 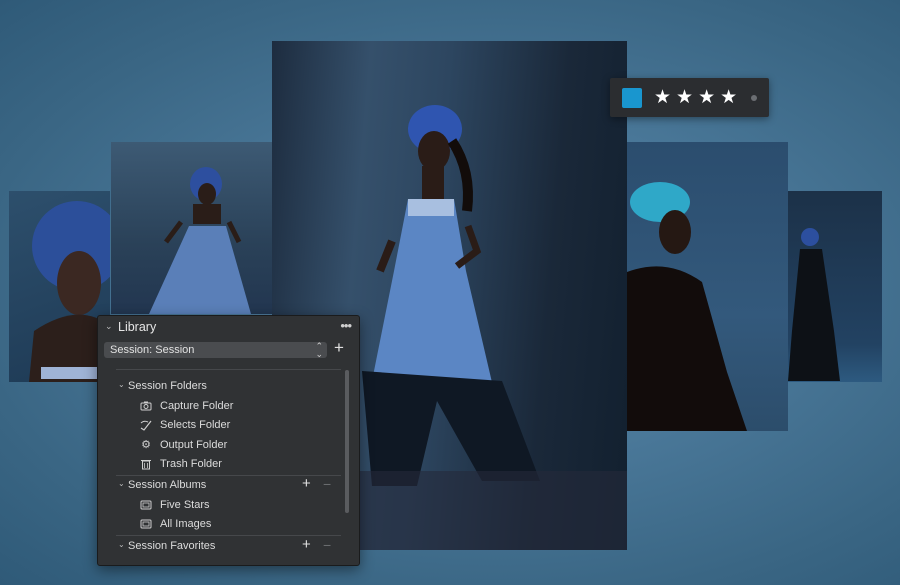 I want to click on gear-icon: ⚙, so click(x=146, y=444).